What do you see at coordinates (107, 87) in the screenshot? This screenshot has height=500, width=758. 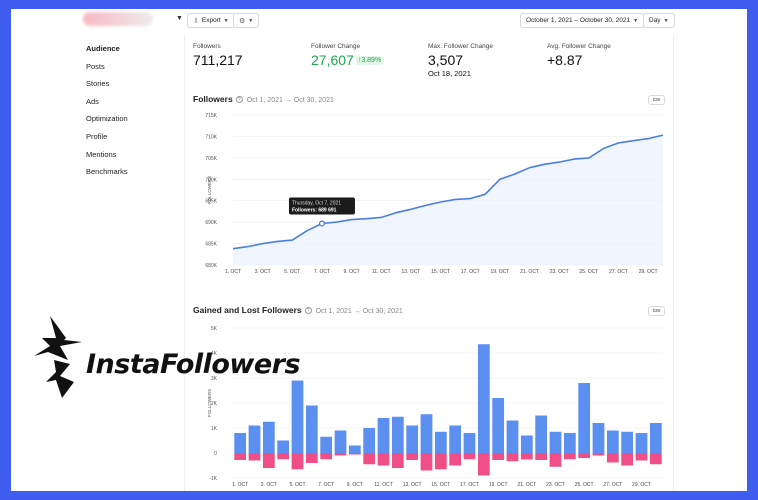 I see `sidebar-item-stories: Stories` at bounding box center [107, 87].